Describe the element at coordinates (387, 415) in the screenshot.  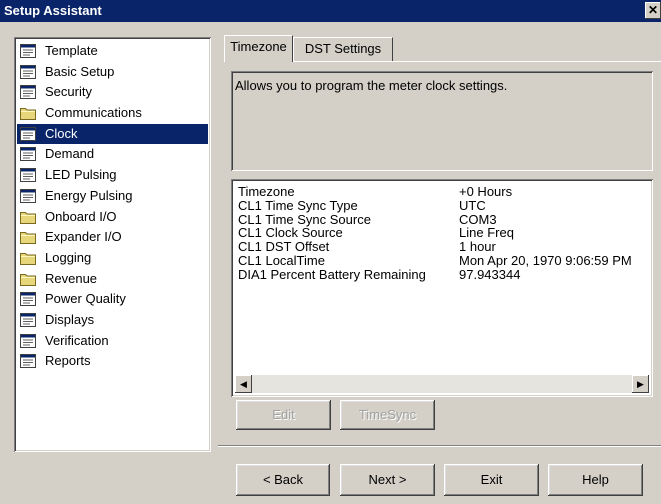
I see `timesync-button: TimeSync` at that location.